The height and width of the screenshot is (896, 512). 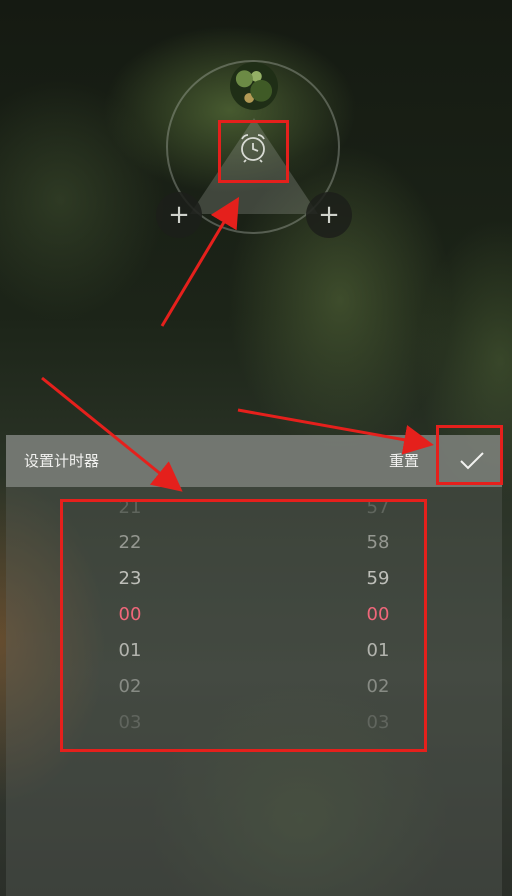 I want to click on annotation-box-alarm, so click(x=253, y=151).